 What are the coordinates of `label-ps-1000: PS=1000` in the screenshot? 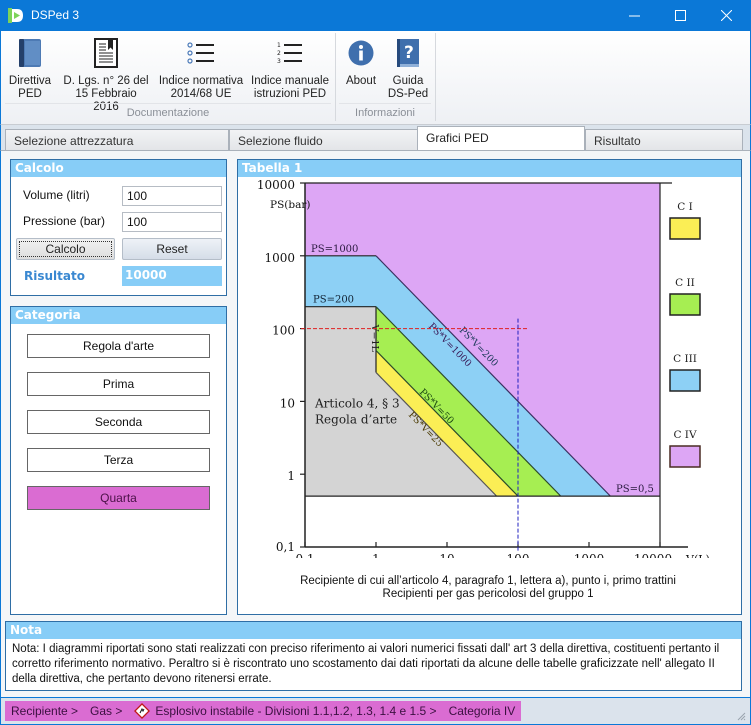 It's located at (334, 249).